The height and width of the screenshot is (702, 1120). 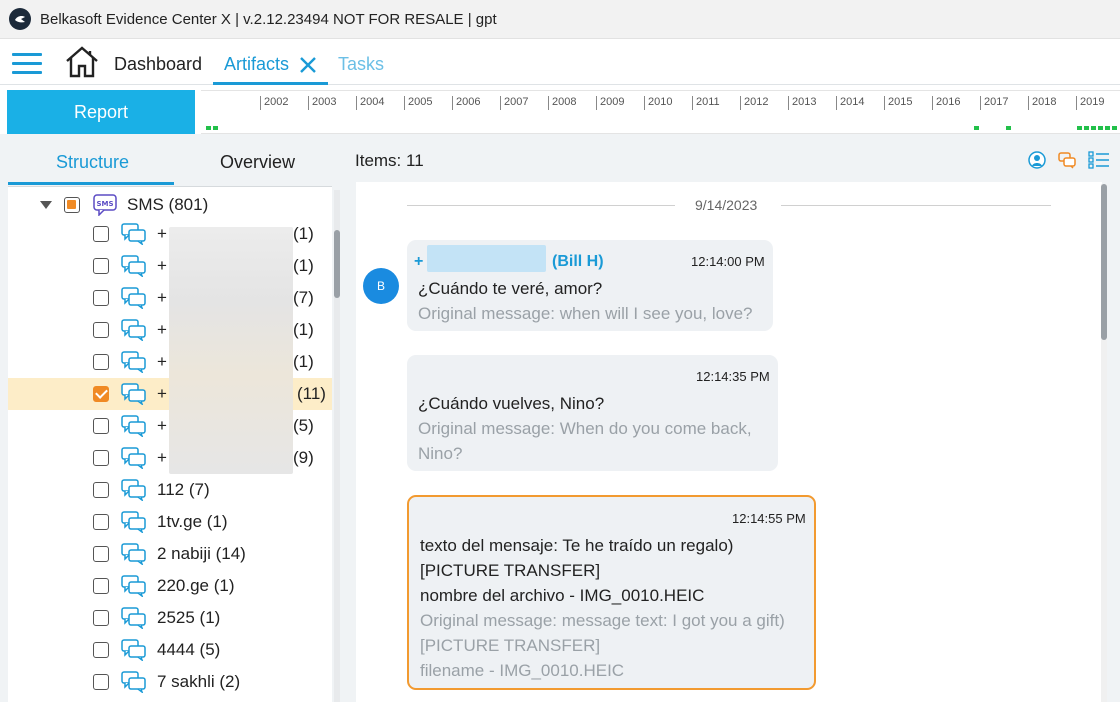 I want to click on original-message: filename - IMG_0010.HEIC, so click(x=522, y=670).